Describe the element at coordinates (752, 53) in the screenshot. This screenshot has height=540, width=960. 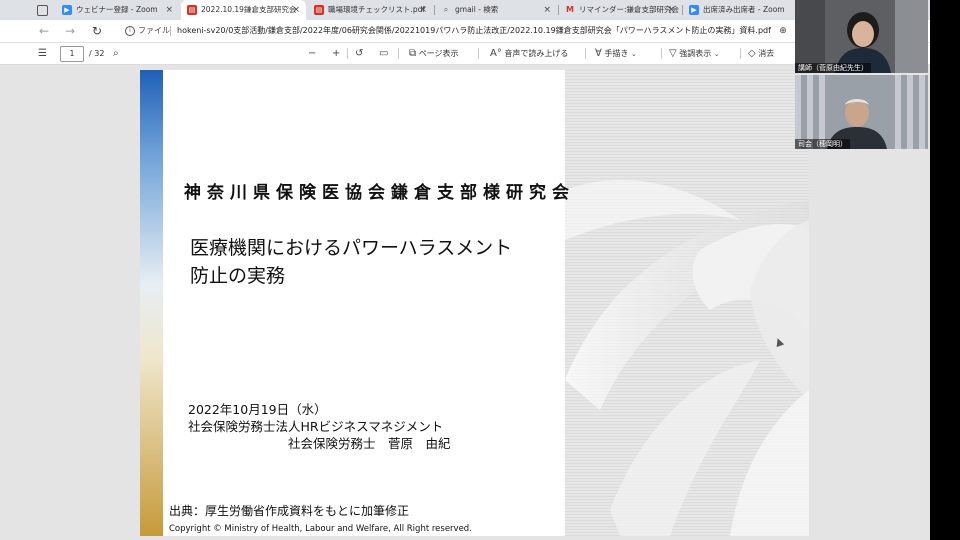
I see `eraser-icon: ◇` at that location.